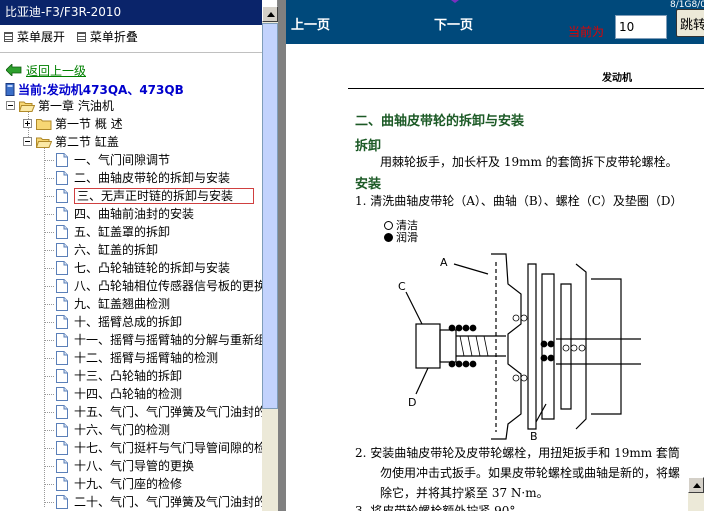  I want to click on install-step-3: 3. 将皮带轮螺栓额外拧紧 90°, so click(435, 507).